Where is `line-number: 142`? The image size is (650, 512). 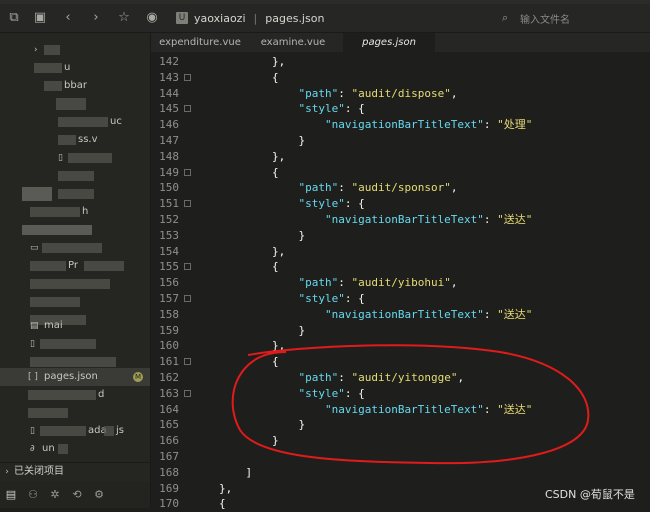
line-number: 142 is located at coordinates (165, 62).